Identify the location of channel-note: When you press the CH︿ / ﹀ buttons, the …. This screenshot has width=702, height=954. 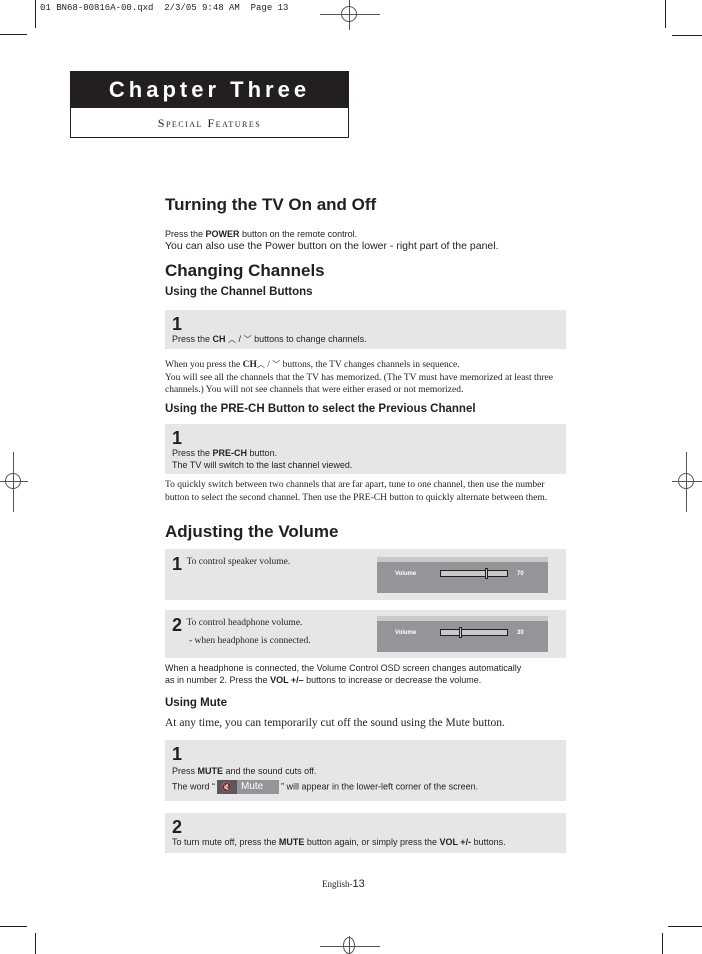
(365, 378).